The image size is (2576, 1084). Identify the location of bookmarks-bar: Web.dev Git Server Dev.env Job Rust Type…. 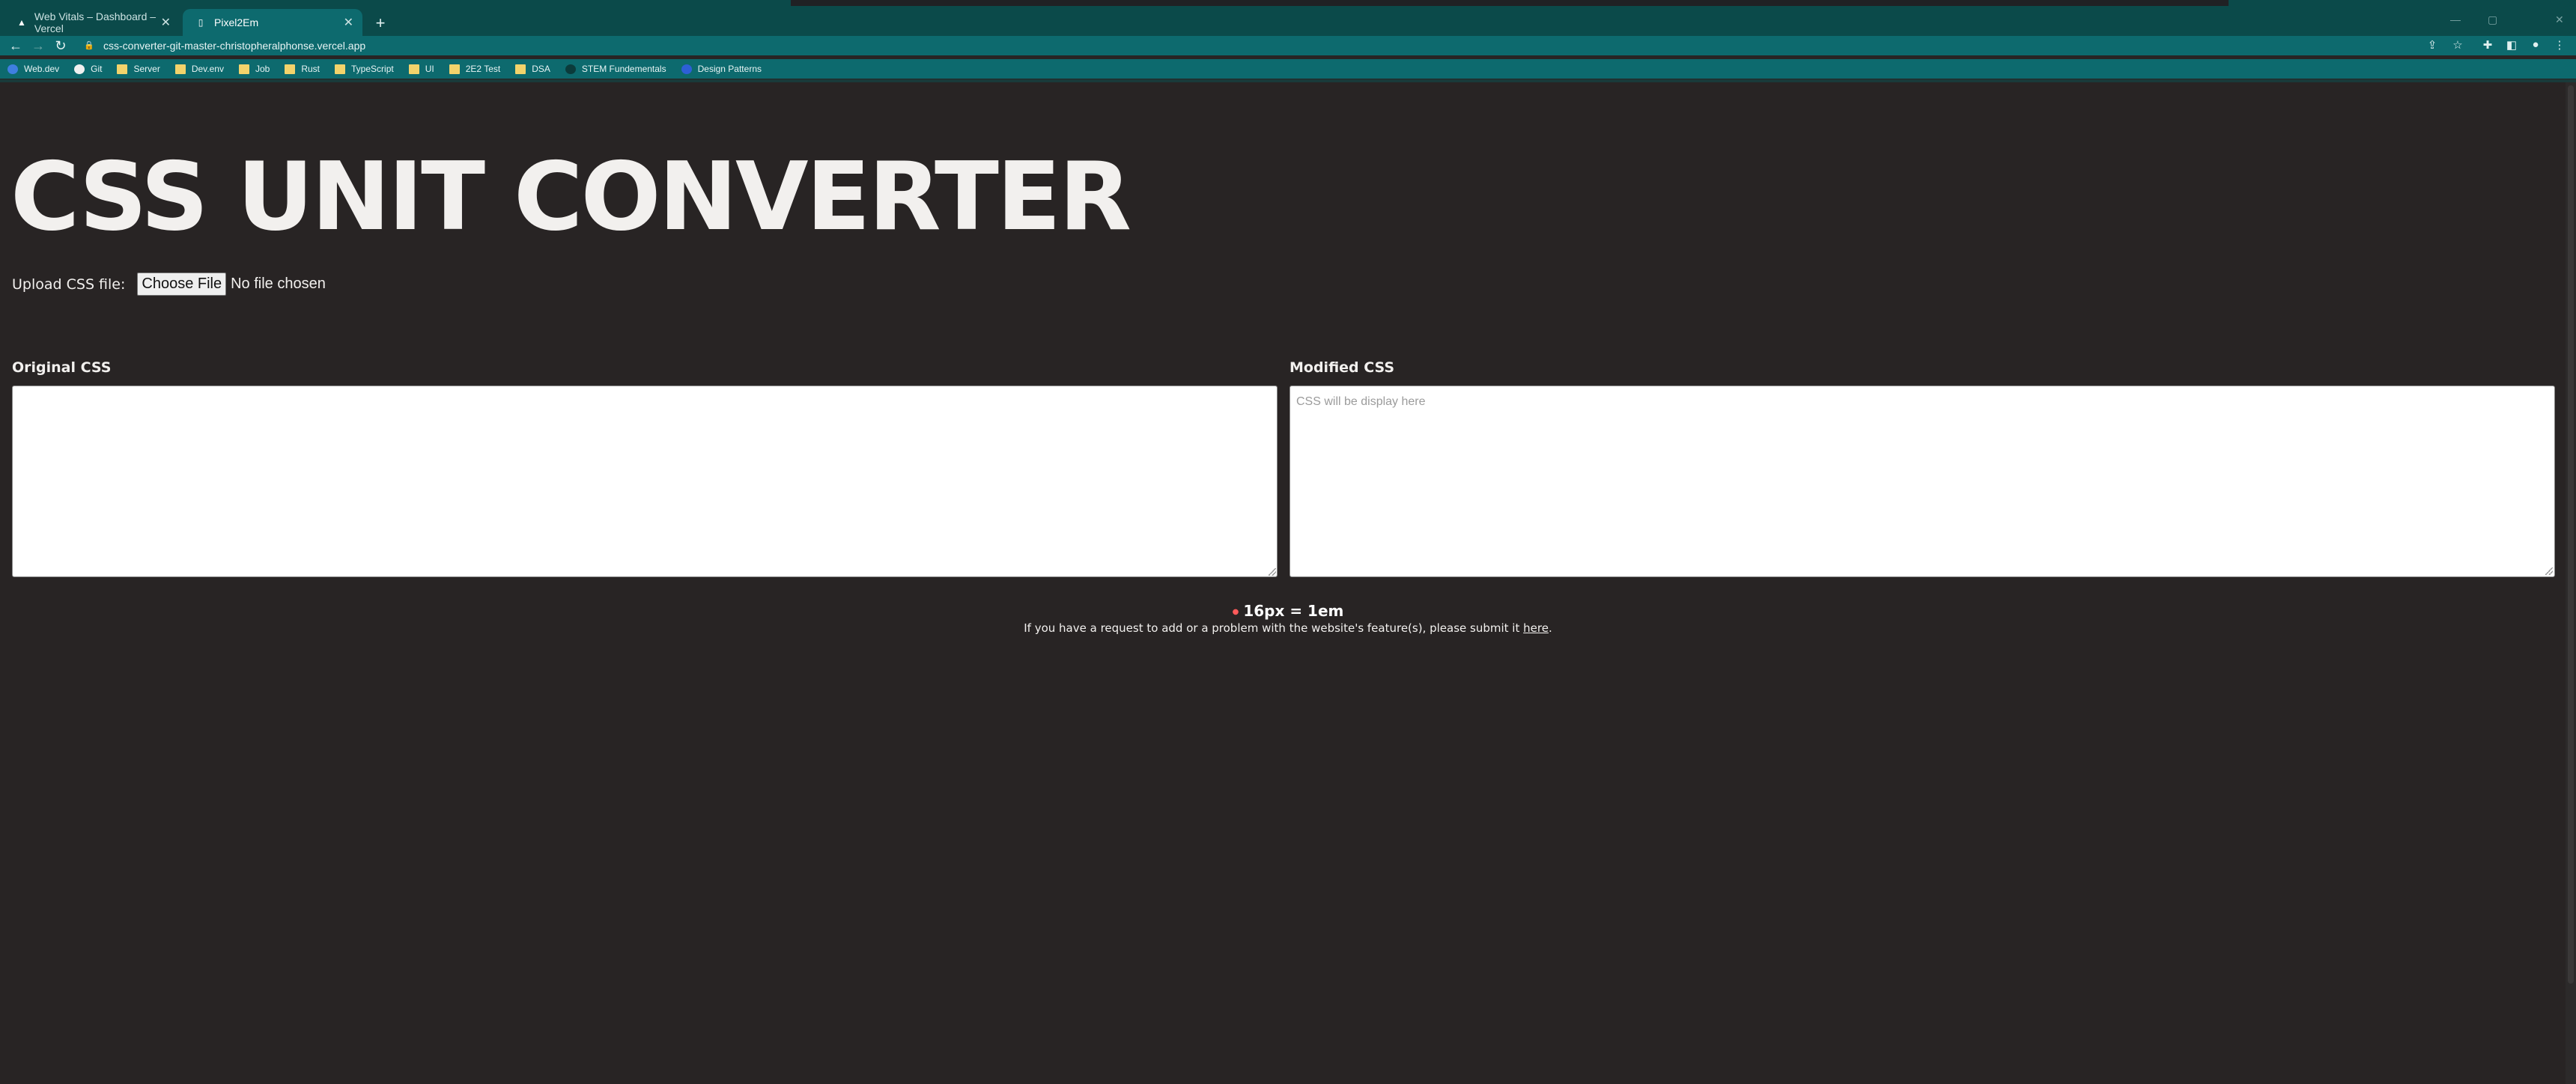
(1288, 69).